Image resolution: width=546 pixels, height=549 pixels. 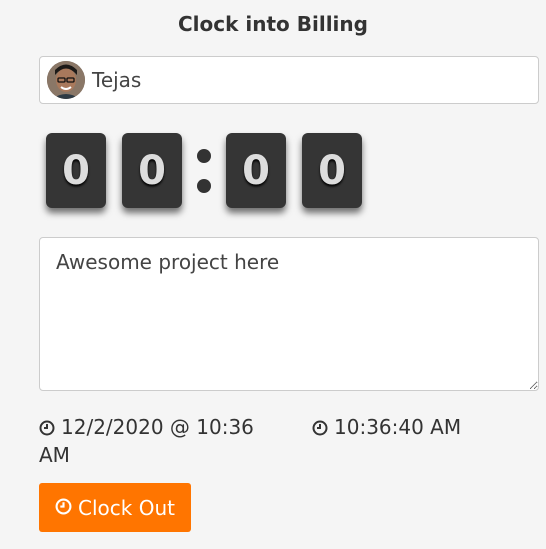 I want to click on clock-in-timestamp: 12/2/2020 @ 10:36 AM, so click(x=149, y=441).